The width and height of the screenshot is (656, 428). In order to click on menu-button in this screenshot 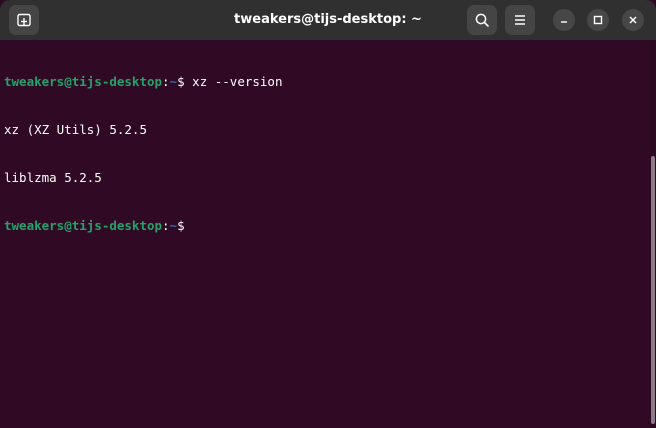, I will do `click(520, 20)`.